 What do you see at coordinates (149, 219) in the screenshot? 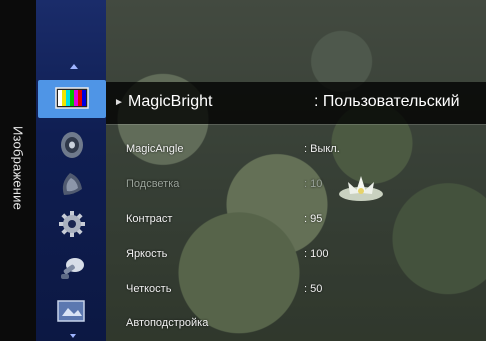
I see `menu-item-label: Контраст` at bounding box center [149, 219].